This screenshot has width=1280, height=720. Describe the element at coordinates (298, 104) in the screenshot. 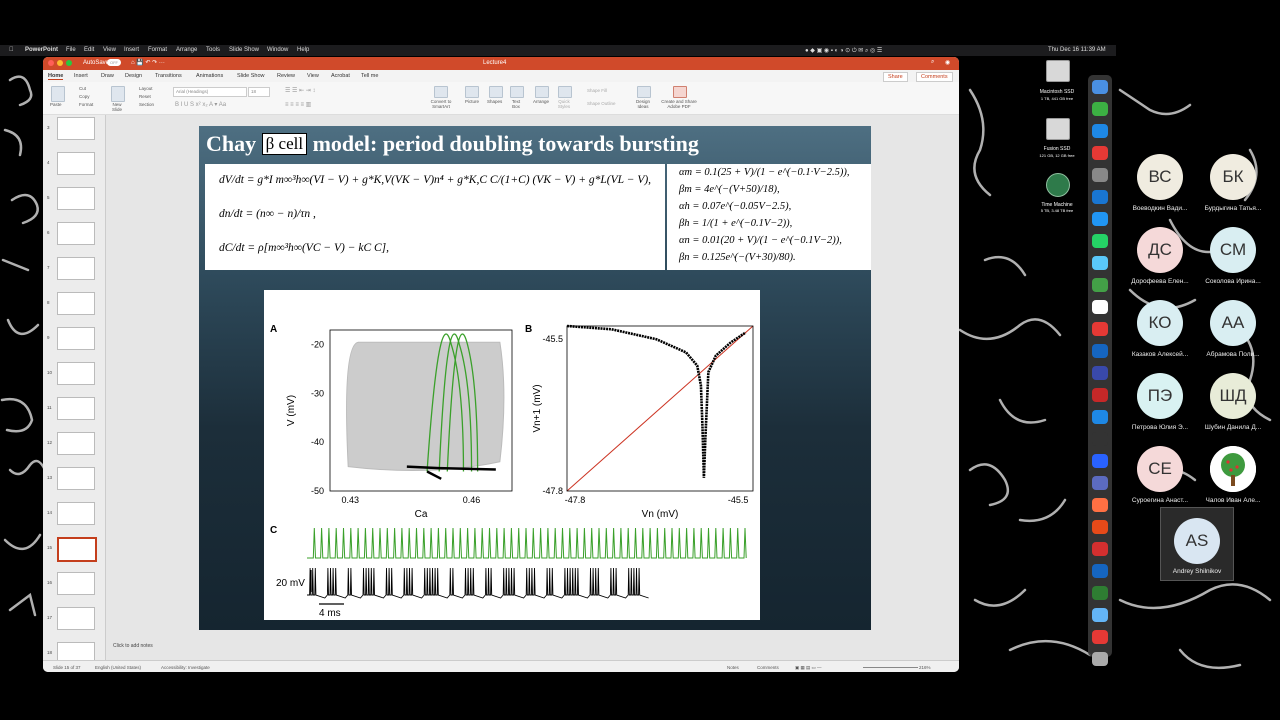

I see `align-icons: ≡ ≡ ≡ ≡ ▥` at that location.